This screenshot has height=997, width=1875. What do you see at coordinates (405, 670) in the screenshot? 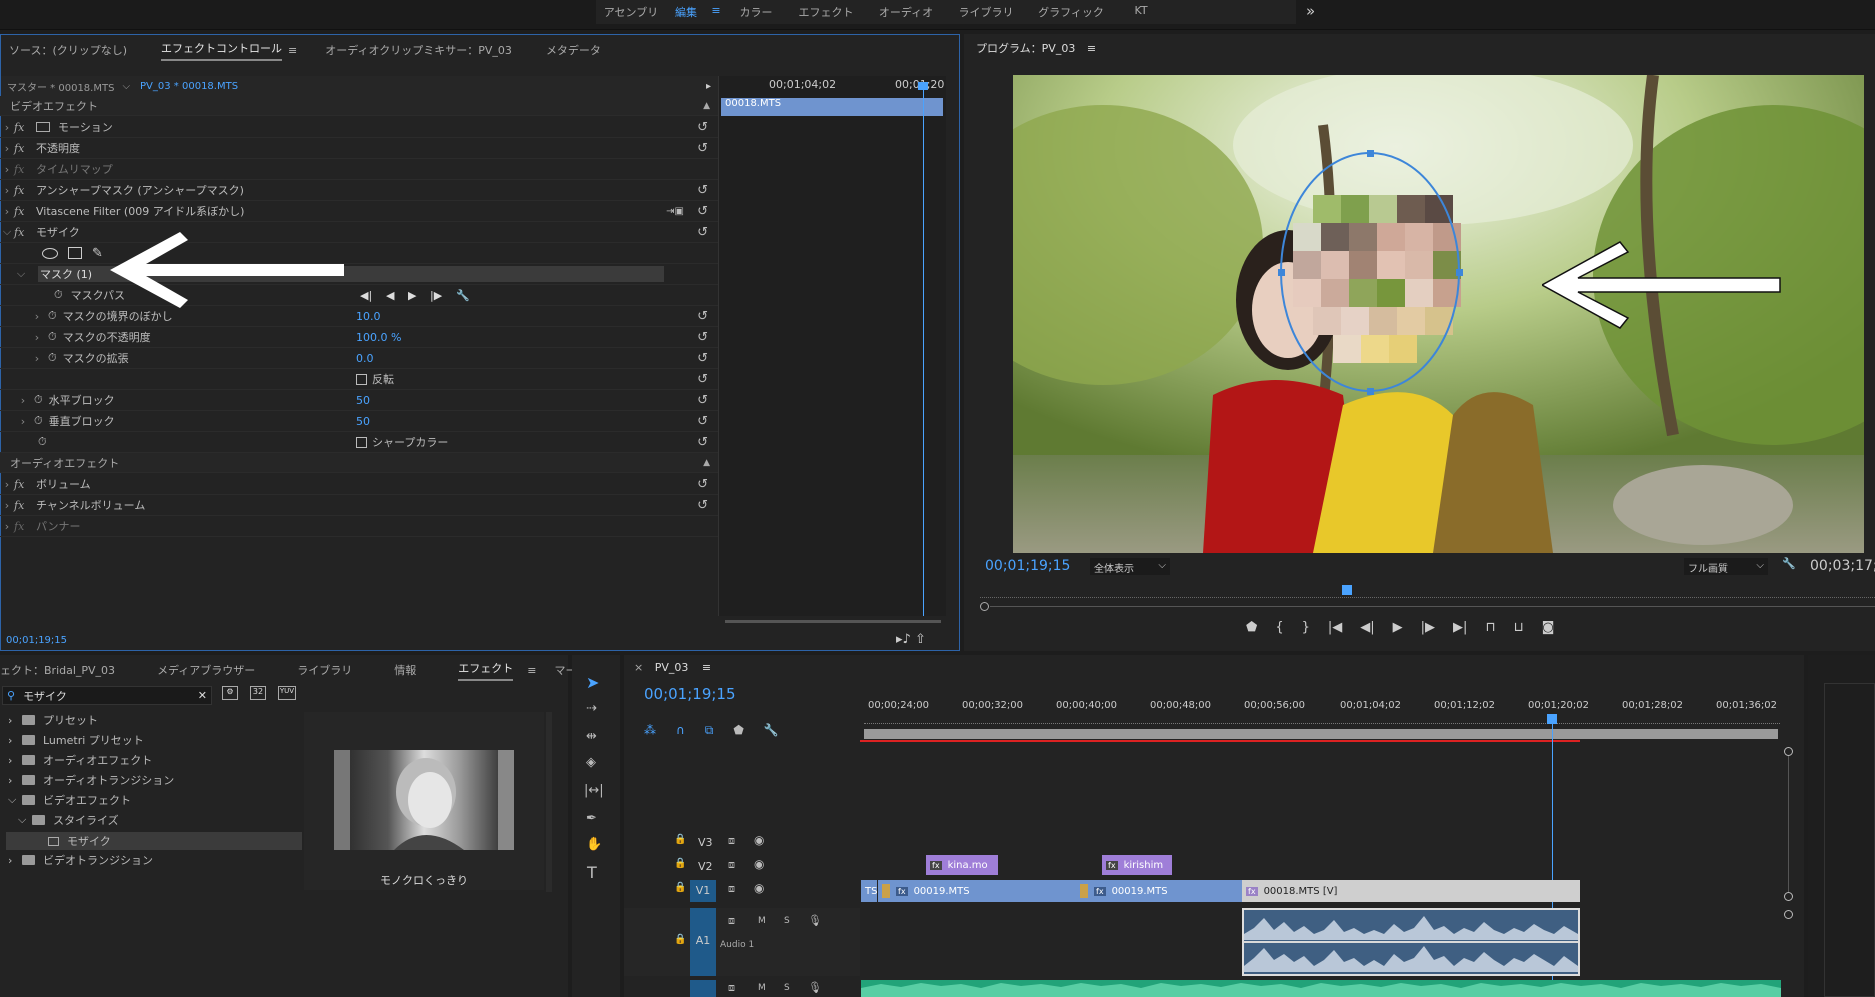
I see `tab-info: 情報` at bounding box center [405, 670].